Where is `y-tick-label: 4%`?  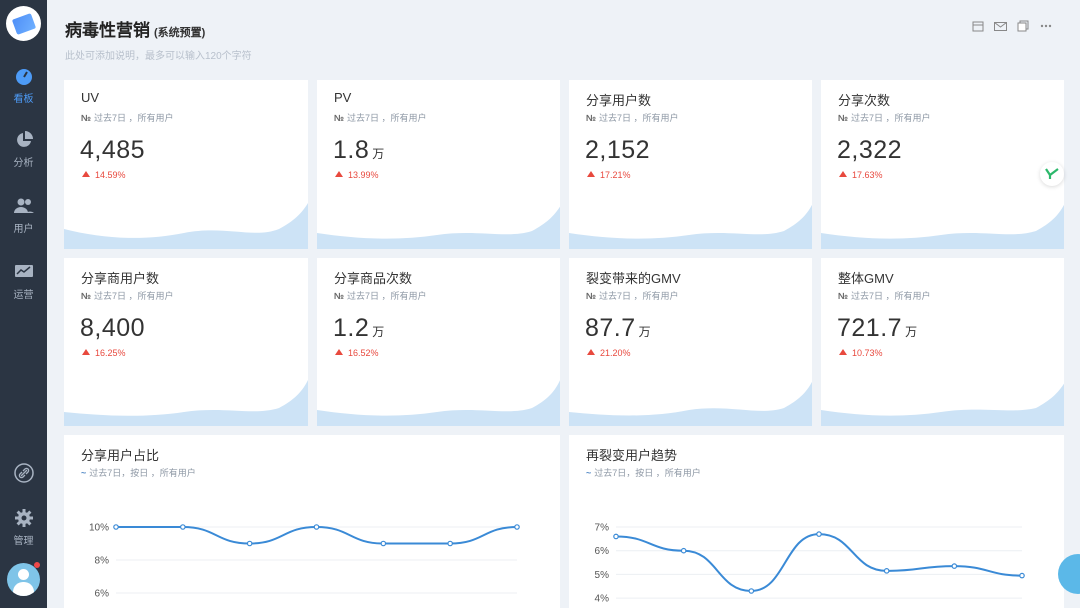
y-tick-label: 4% is located at coordinates (602, 599).